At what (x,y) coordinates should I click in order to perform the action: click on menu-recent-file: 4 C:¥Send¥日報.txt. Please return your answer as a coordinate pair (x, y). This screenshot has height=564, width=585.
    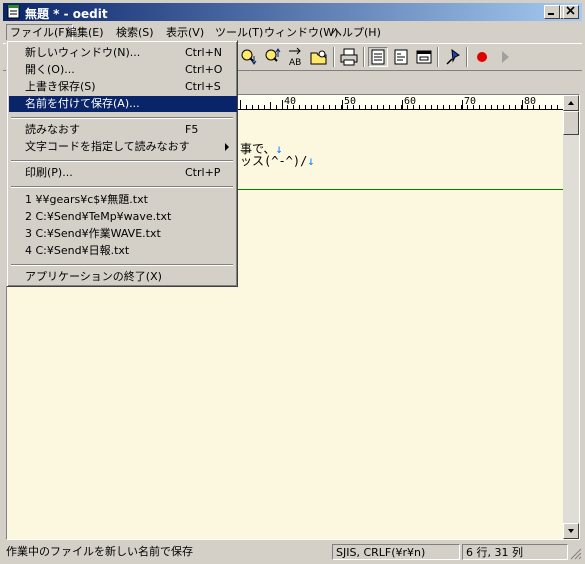
    Looking at the image, I should click on (123, 251).